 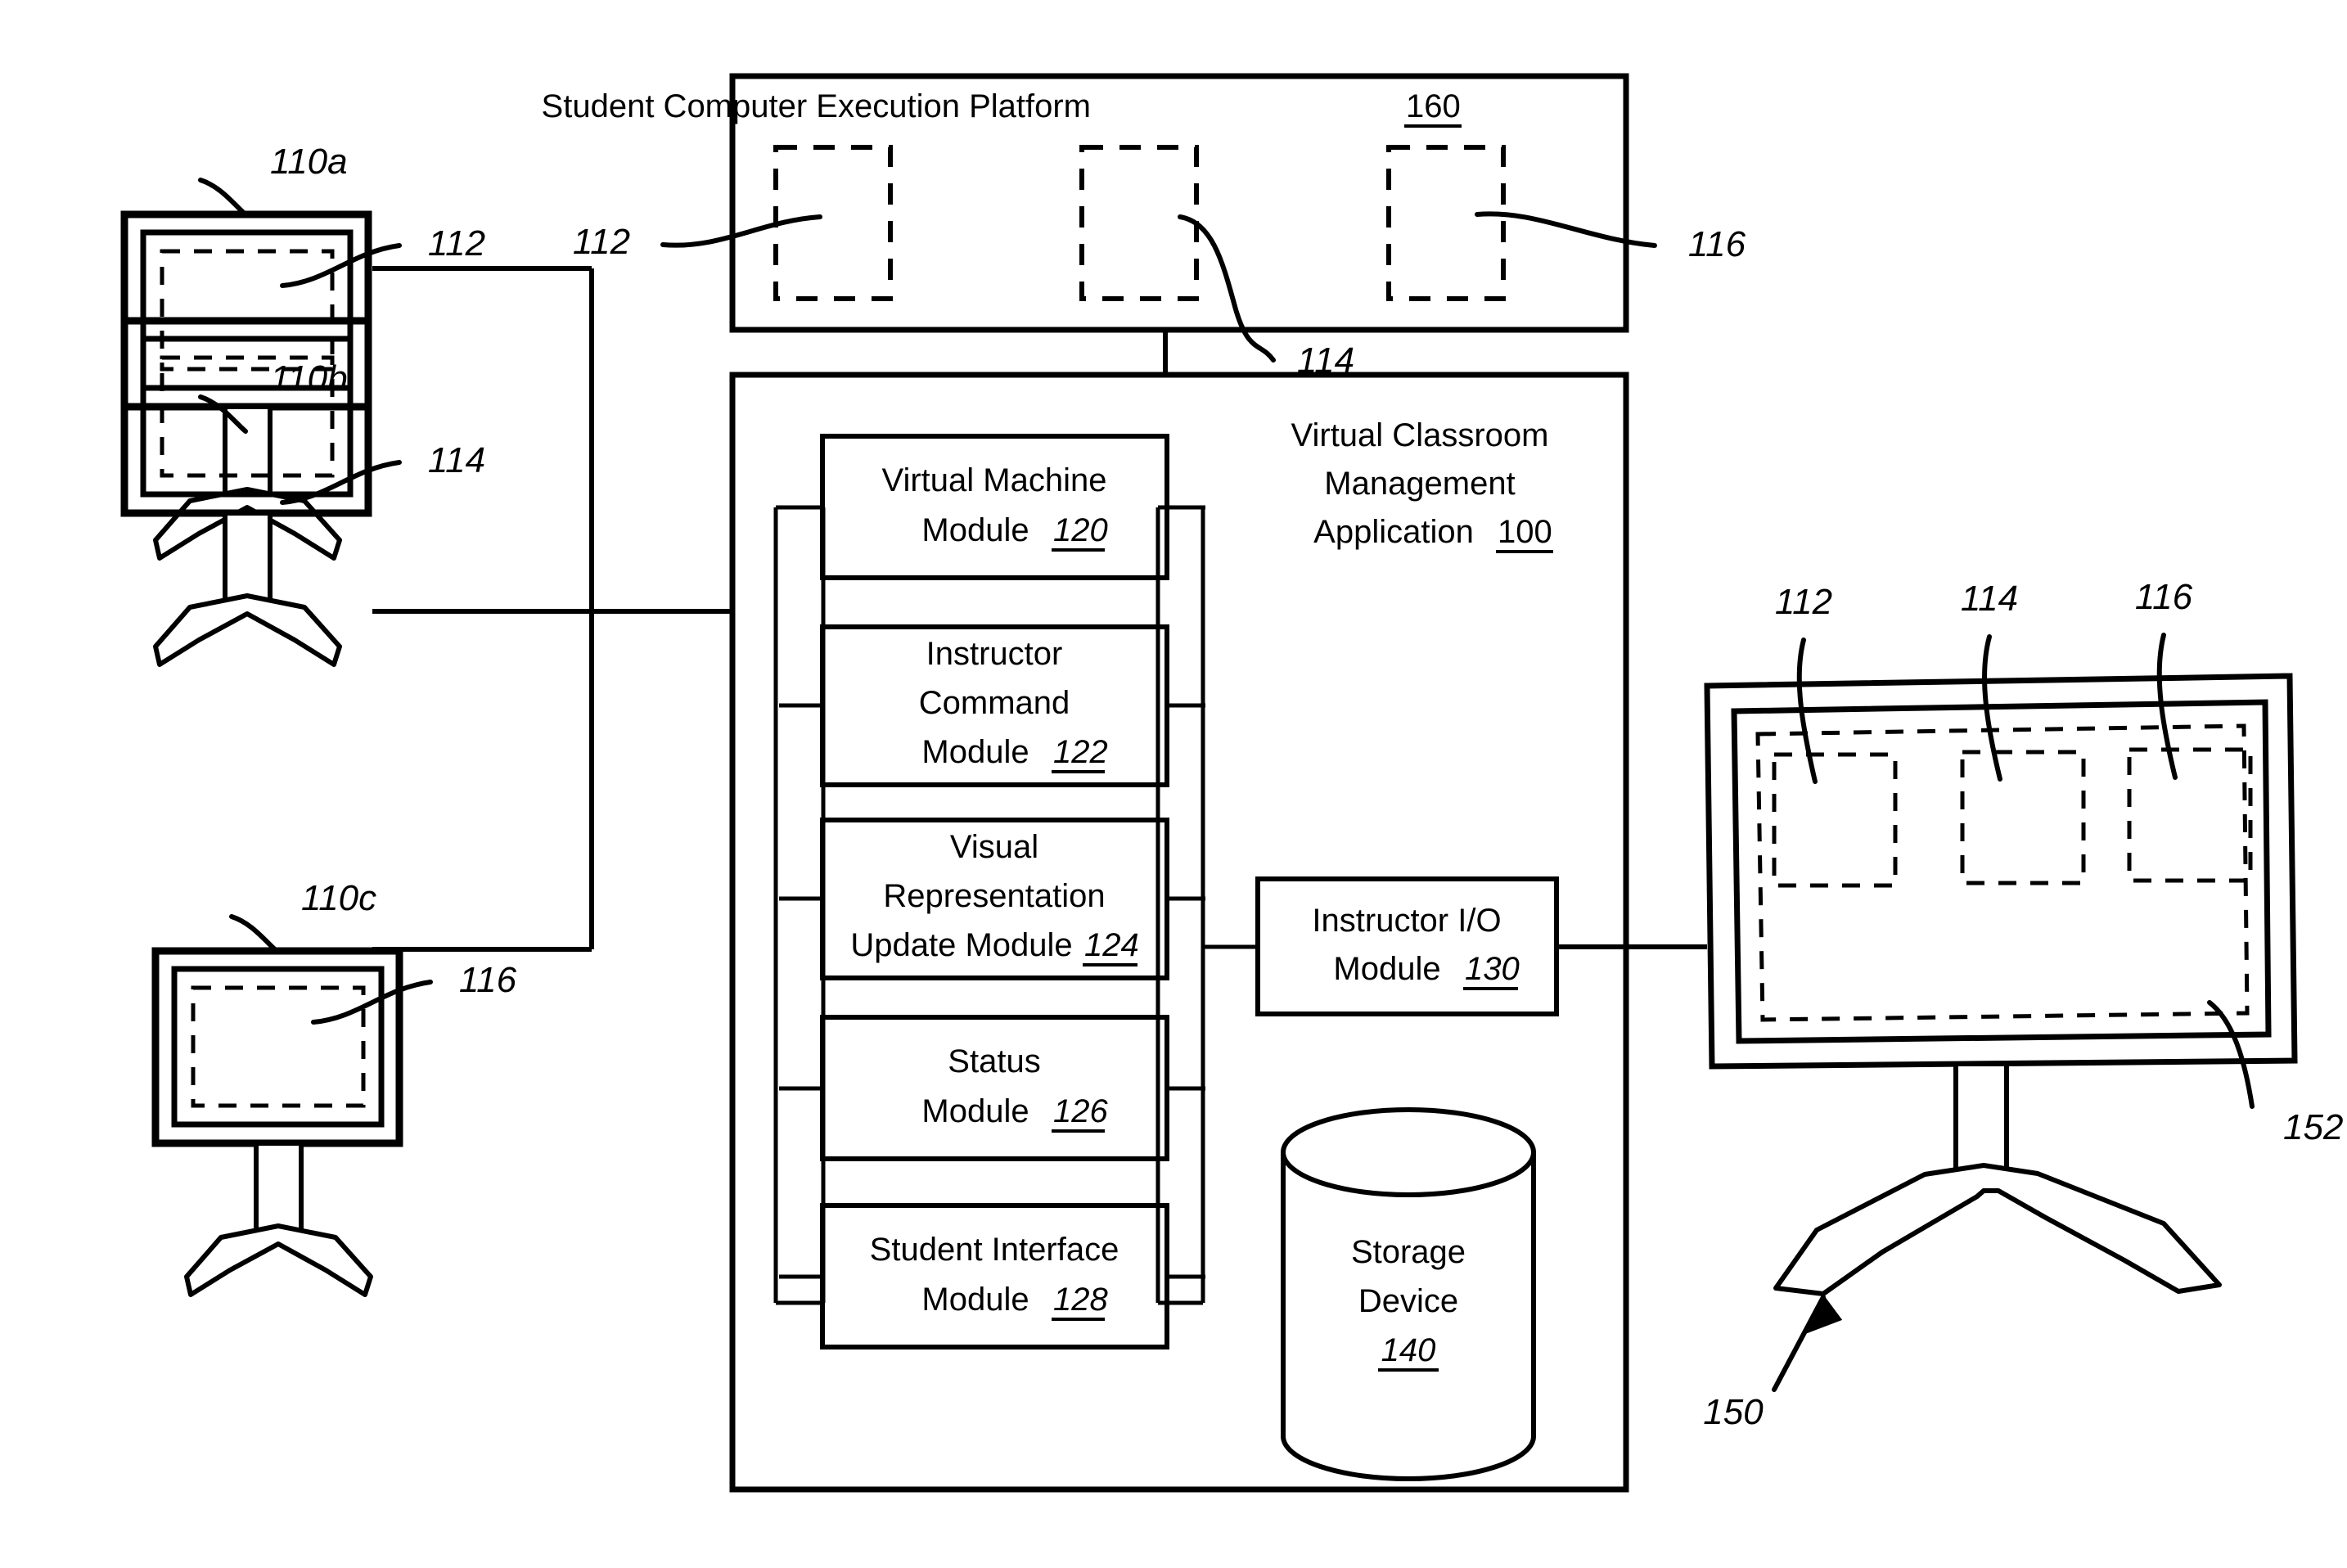 What do you see at coordinates (975, 1111) in the screenshot?
I see `module-126-line2: Module` at bounding box center [975, 1111].